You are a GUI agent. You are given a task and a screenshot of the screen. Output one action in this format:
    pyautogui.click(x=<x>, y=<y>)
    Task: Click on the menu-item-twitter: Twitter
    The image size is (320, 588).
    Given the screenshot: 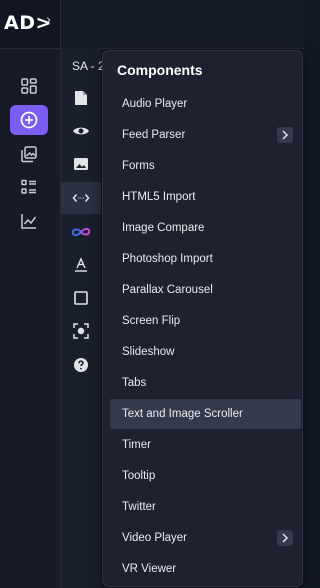 What is the action you would take?
    pyautogui.click(x=205, y=507)
    